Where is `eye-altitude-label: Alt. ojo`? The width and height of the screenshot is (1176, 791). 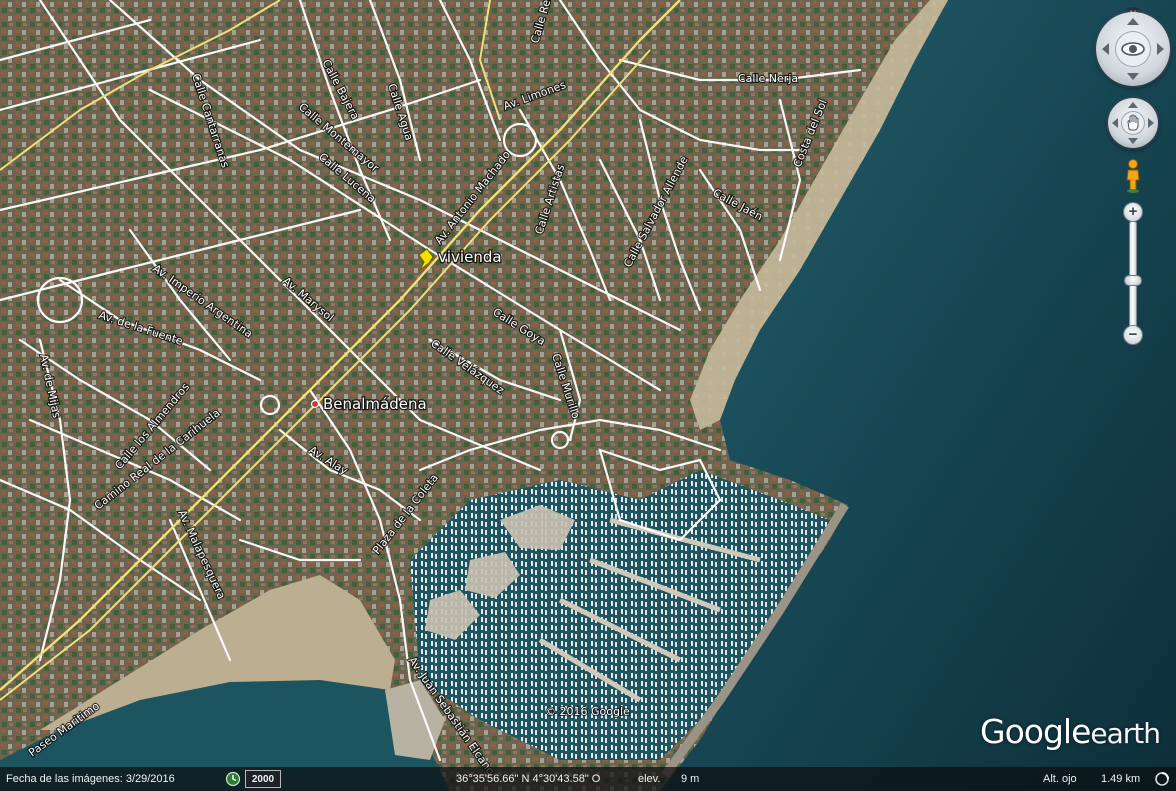
eye-altitude-label: Alt. ojo is located at coordinates (1060, 779).